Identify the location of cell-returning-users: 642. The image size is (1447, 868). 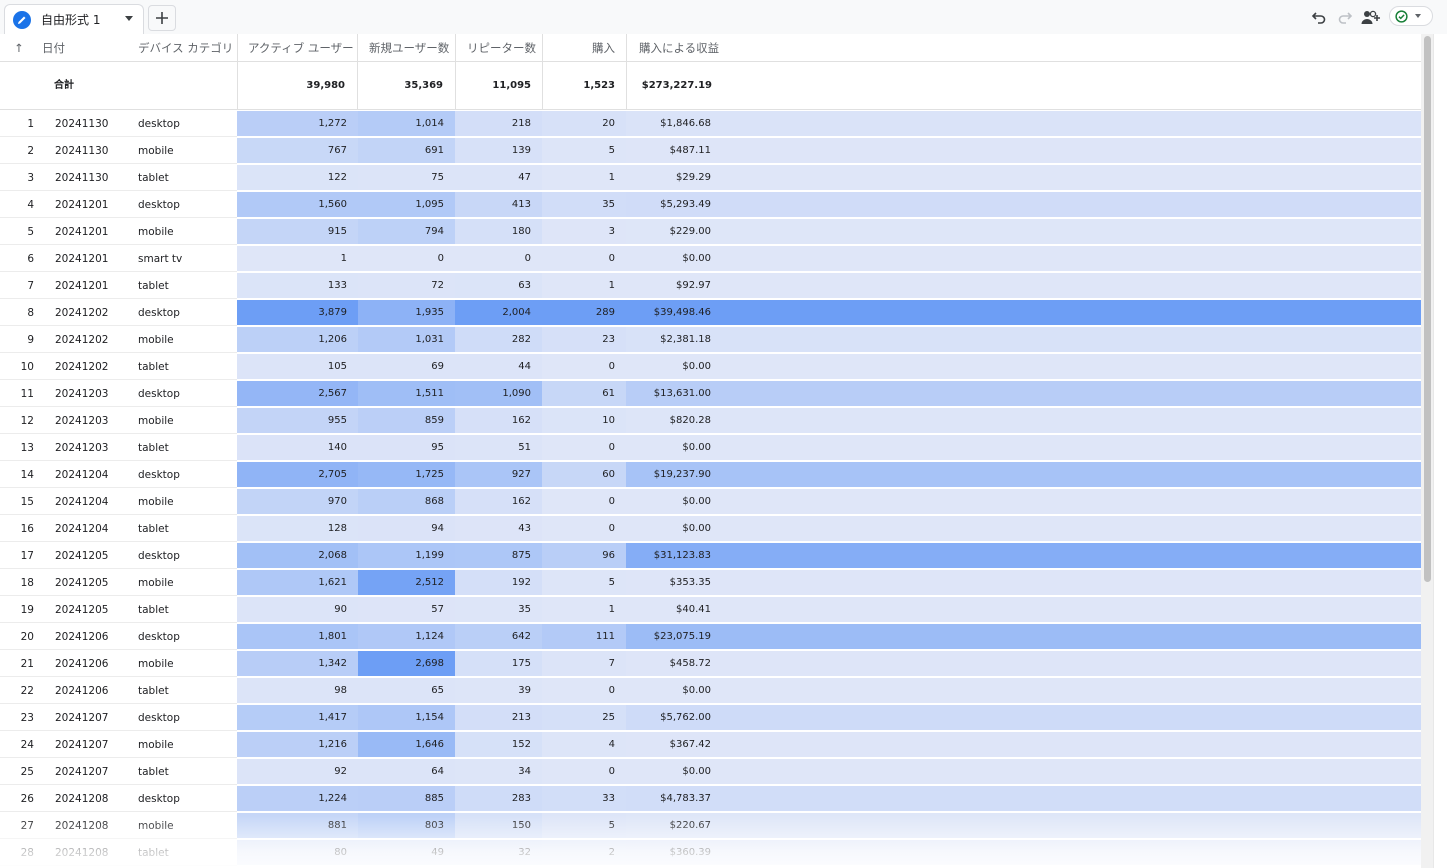
(498, 636).